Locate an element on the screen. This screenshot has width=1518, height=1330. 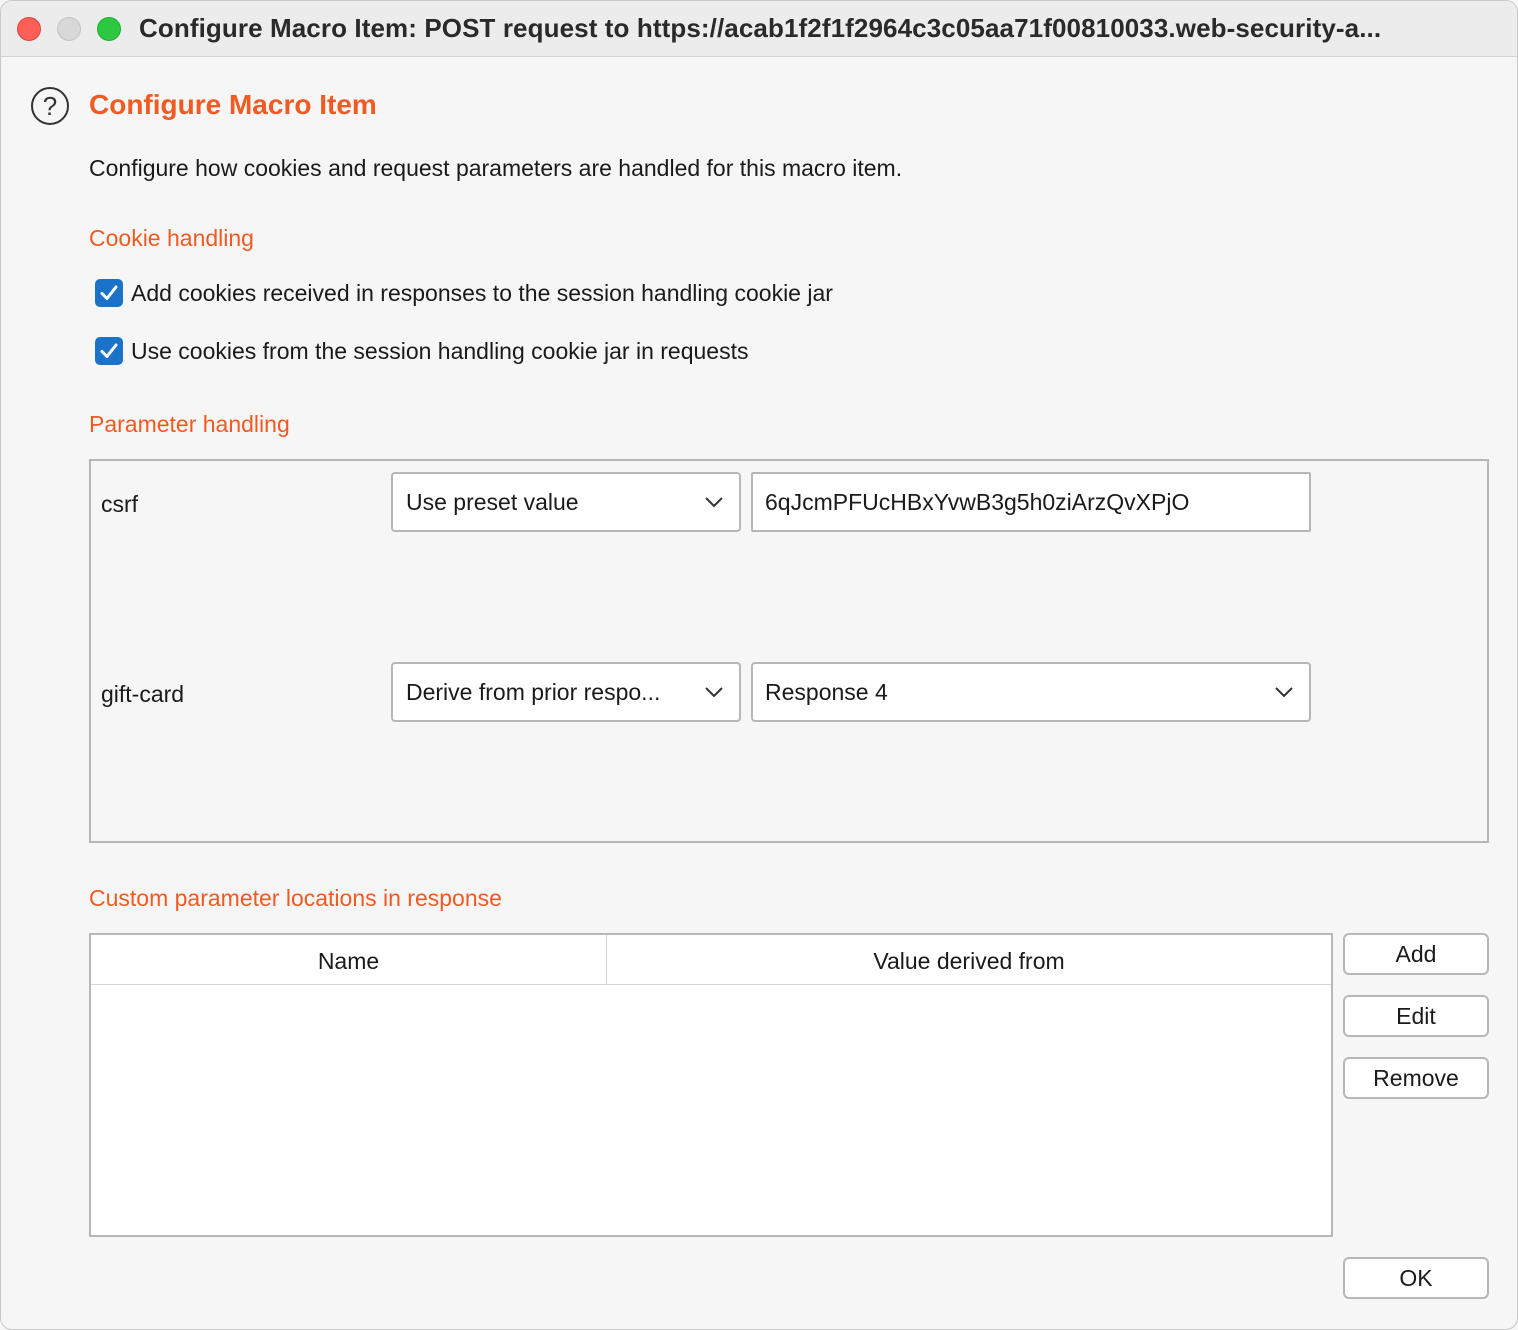
close-window-button is located at coordinates (29, 29).